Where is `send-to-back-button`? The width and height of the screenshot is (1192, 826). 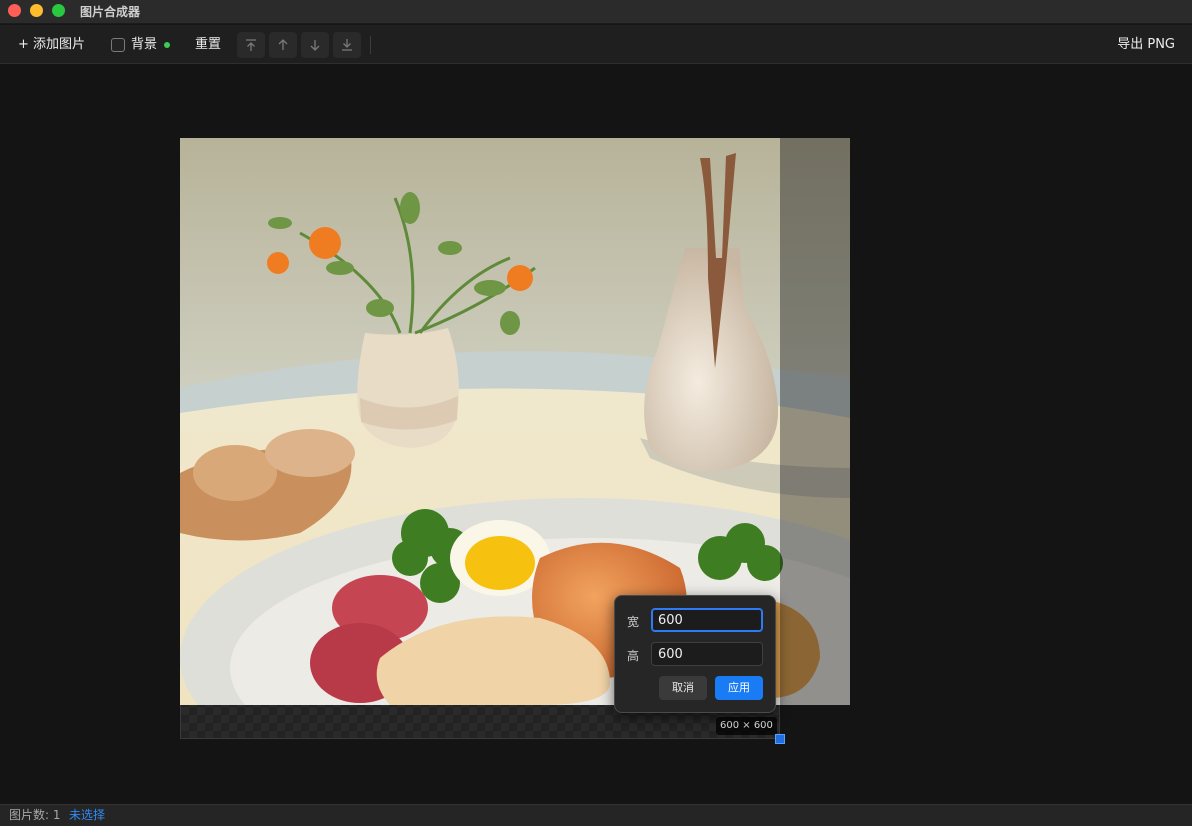
send-to-back-button is located at coordinates (347, 45).